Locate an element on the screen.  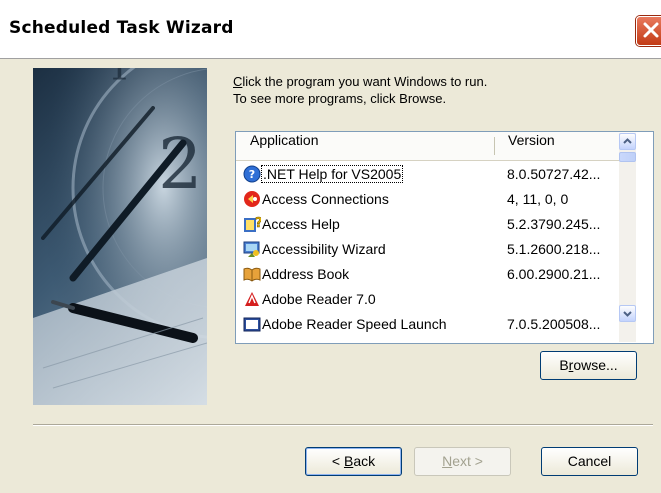
chevron-up-icon is located at coordinates (627, 141).